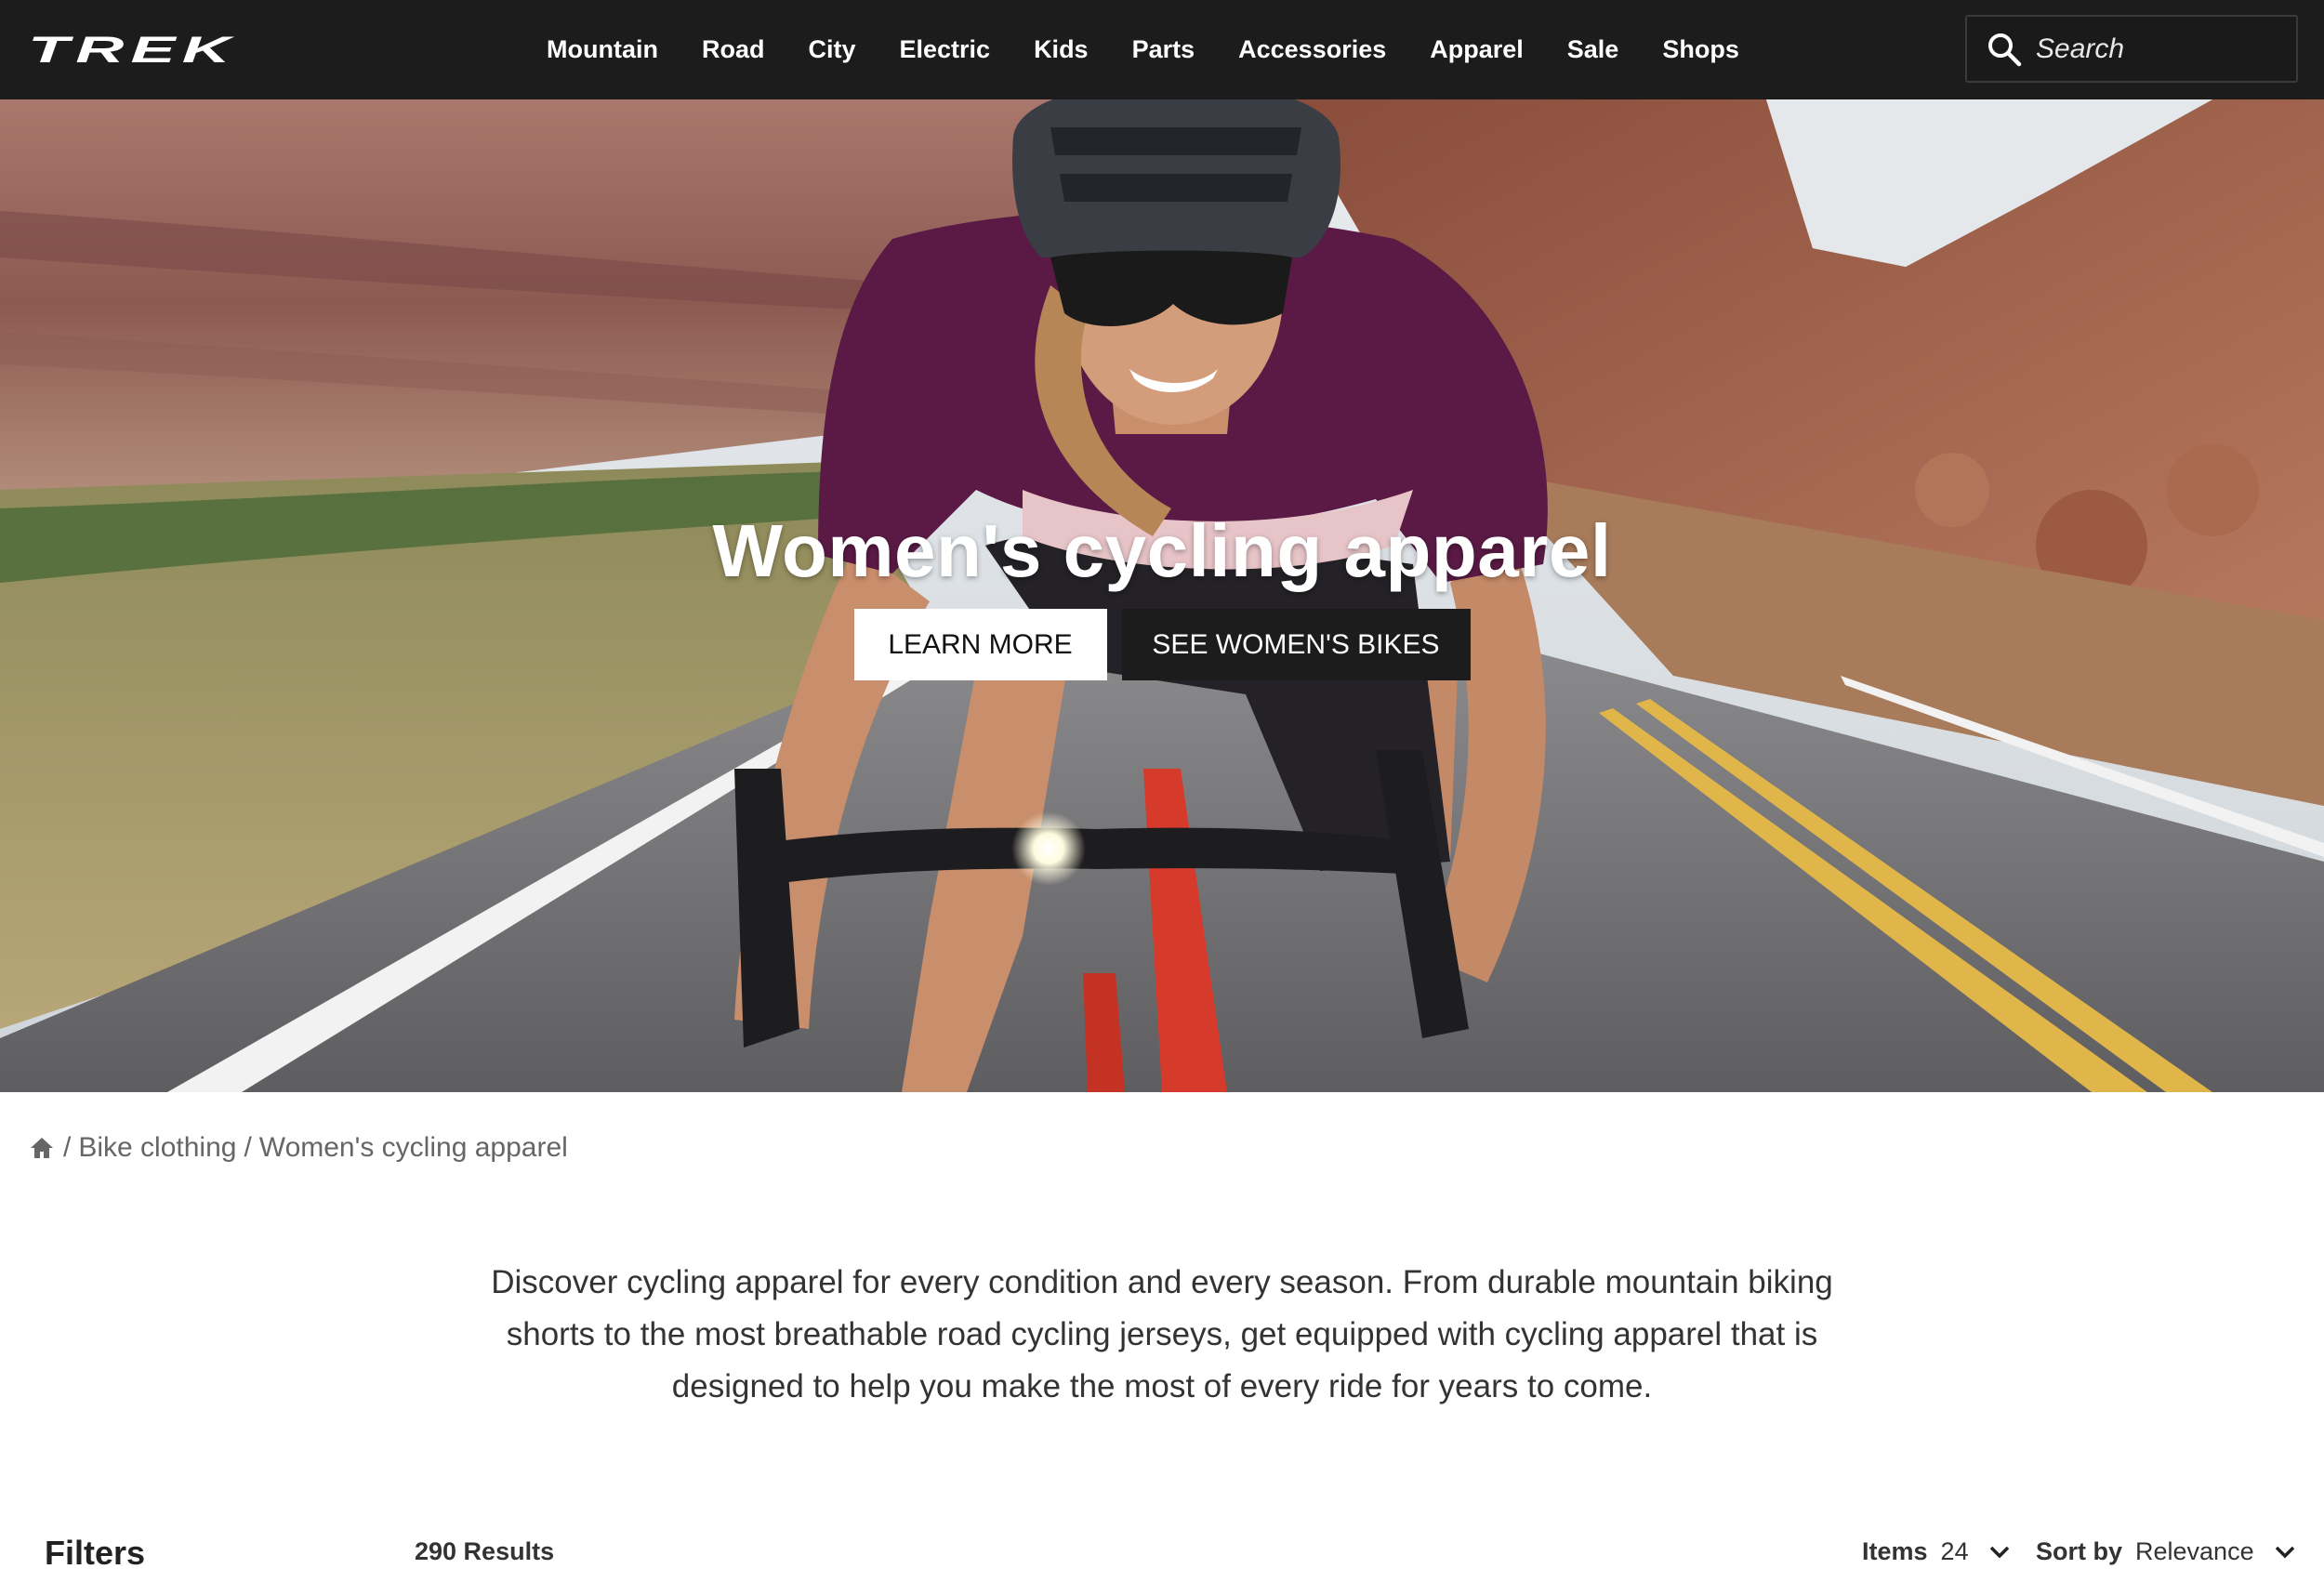  I want to click on sort-select: Sort by Relevance, so click(2166, 1551).